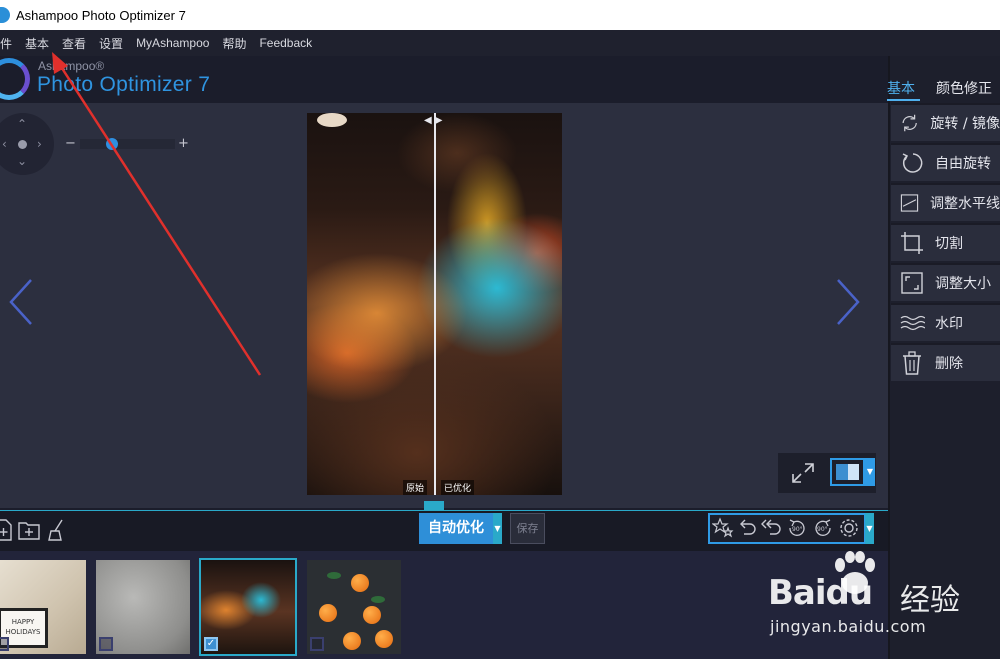  I want to click on zoom-slider-handle, so click(112, 144).